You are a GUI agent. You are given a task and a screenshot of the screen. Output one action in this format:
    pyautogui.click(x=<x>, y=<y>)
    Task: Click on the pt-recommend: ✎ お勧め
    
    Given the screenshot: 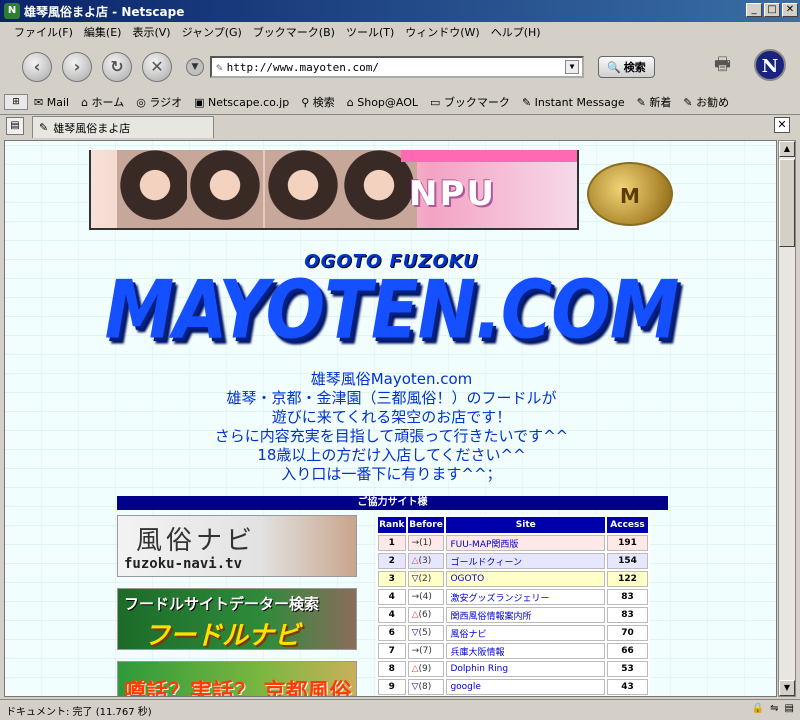 What is the action you would take?
    pyautogui.click(x=706, y=102)
    